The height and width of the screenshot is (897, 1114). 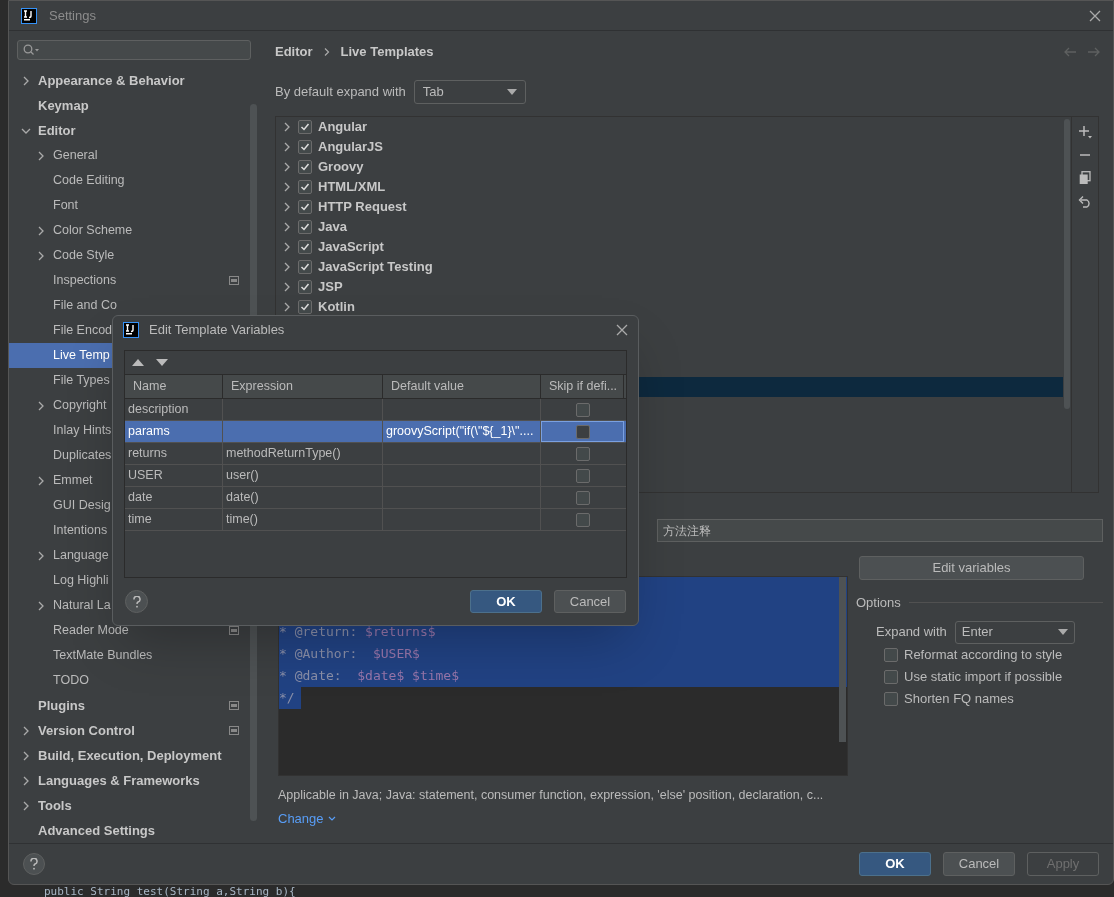 I want to click on table-cell: date, so click(x=174, y=497).